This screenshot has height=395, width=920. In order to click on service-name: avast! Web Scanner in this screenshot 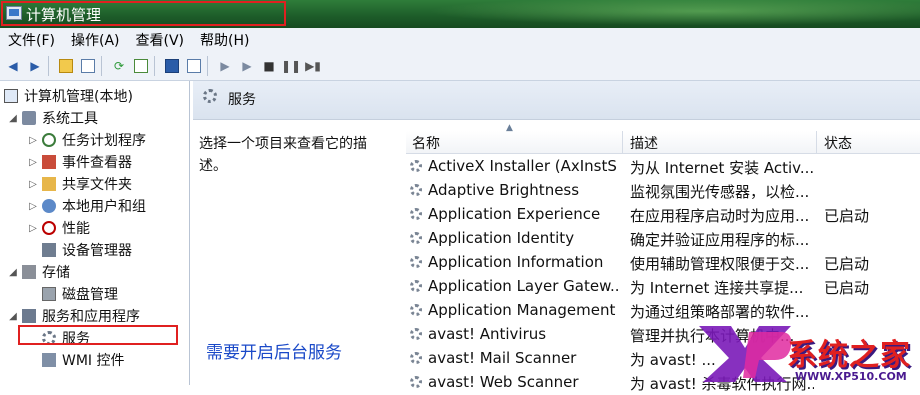, I will do `click(503, 382)`.